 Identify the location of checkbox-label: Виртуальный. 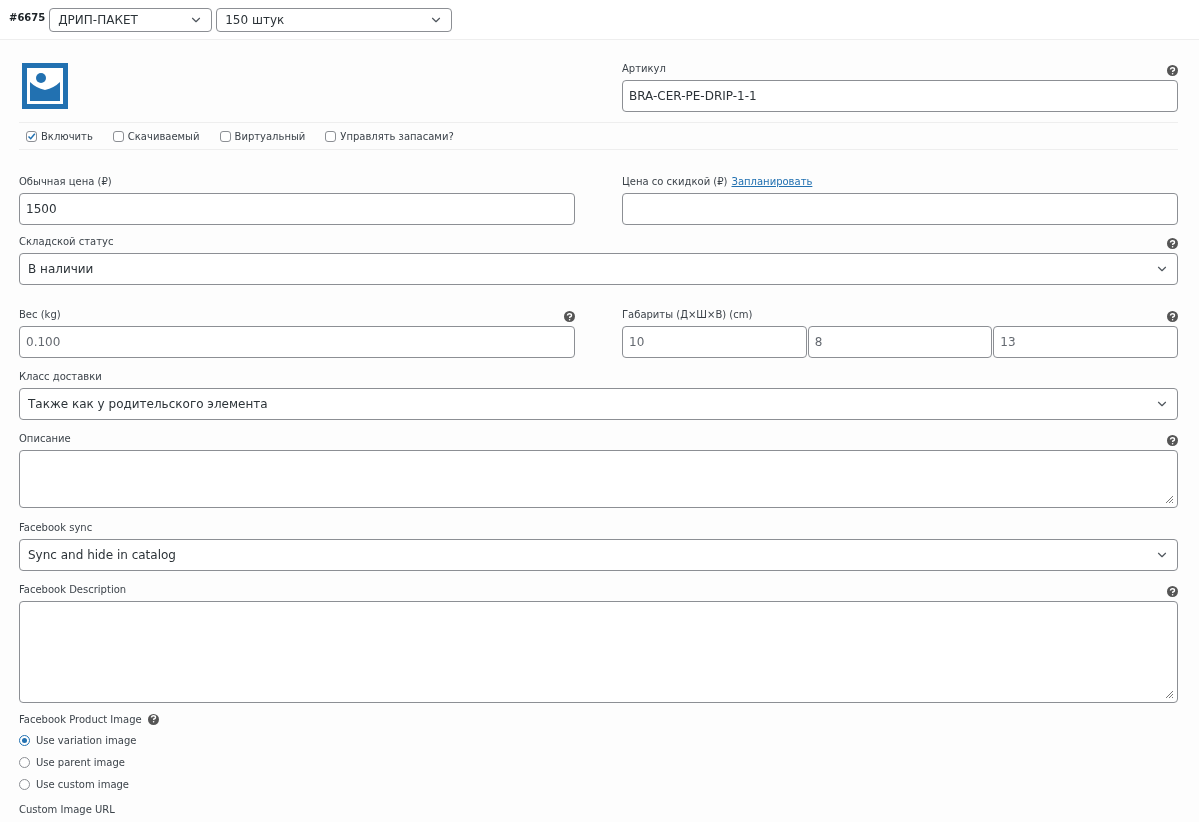
(270, 136).